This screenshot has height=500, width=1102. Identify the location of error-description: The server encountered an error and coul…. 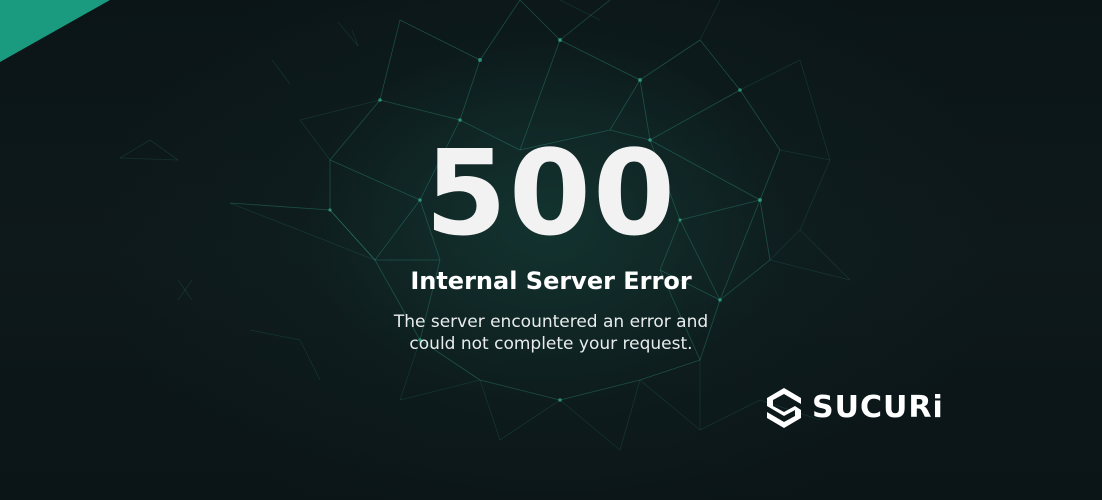
(551, 333).